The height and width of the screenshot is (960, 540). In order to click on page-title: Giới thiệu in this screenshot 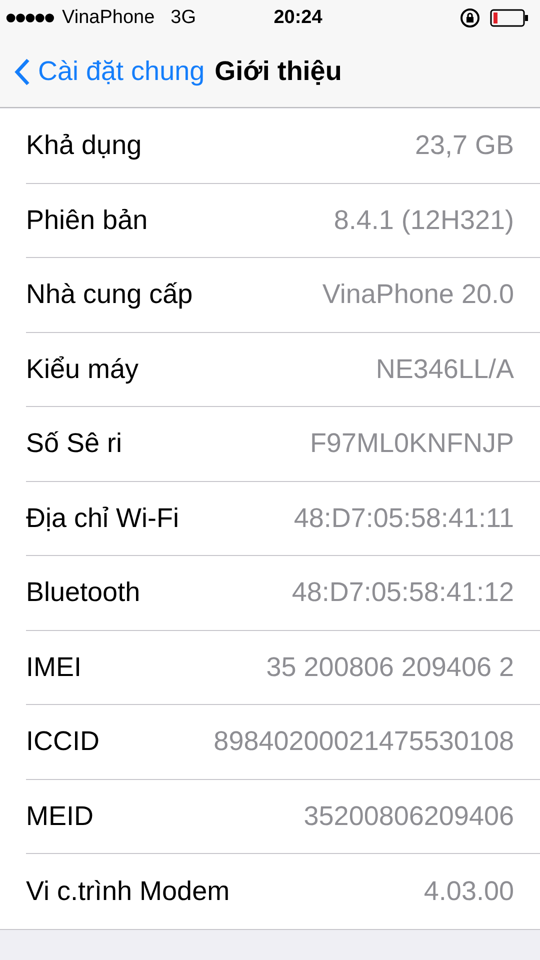, I will do `click(278, 71)`.